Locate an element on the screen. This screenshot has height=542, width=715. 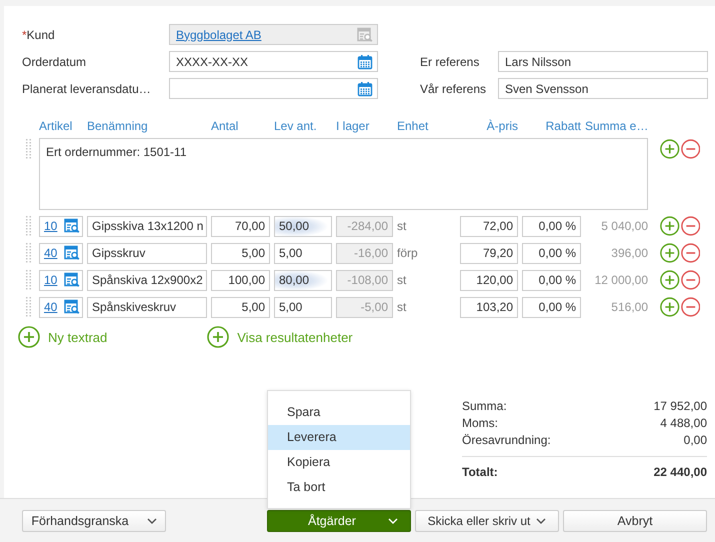
menu-item: Leverera is located at coordinates (339, 437).